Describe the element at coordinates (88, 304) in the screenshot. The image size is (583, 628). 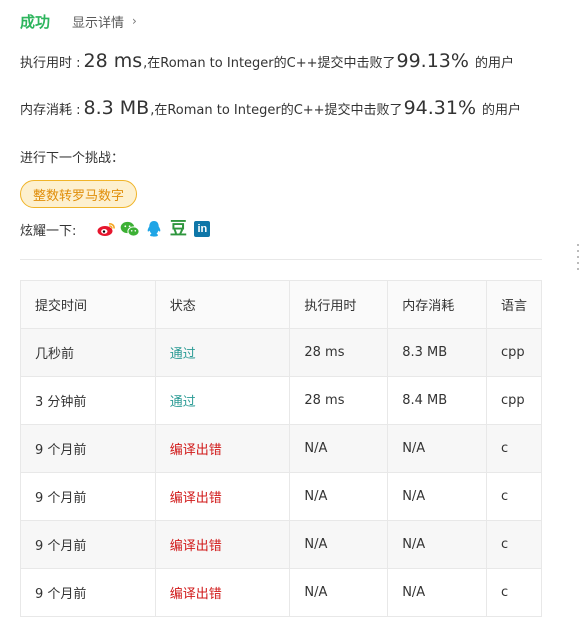
I see `header-submit-time: 提交时间` at that location.